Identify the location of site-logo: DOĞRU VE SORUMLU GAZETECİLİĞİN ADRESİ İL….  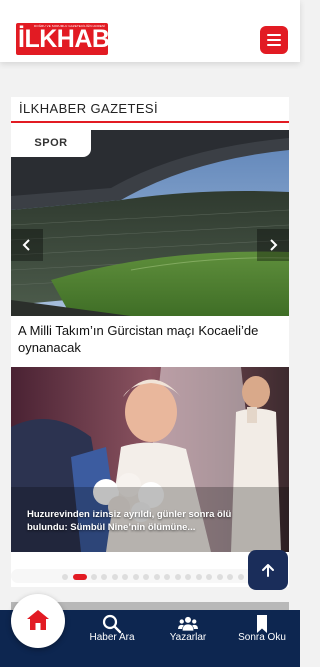
(62, 39).